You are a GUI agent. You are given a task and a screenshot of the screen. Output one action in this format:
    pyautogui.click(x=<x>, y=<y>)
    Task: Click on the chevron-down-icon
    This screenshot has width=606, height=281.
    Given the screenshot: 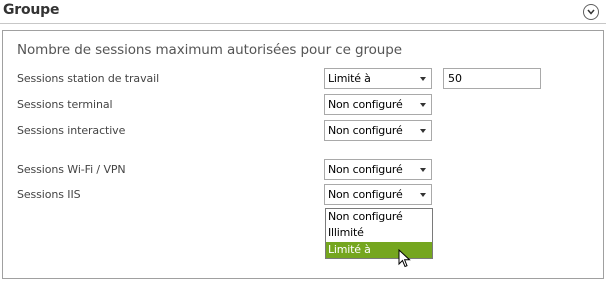 What is the action you would take?
    pyautogui.click(x=591, y=12)
    